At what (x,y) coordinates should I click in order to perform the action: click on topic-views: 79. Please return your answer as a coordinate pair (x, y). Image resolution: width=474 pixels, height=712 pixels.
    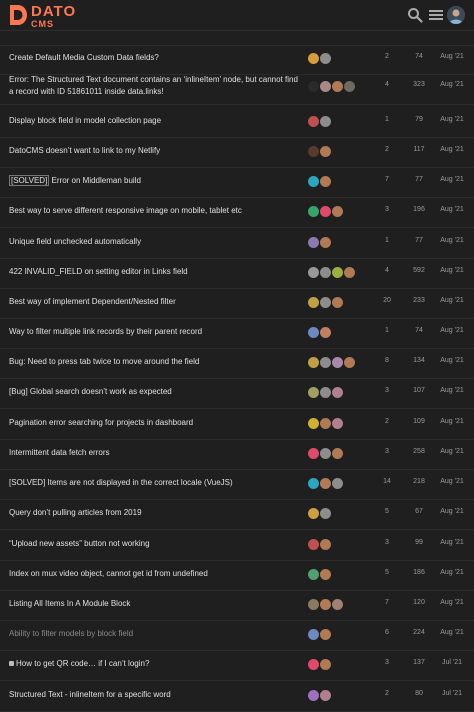
    Looking at the image, I should click on (419, 119).